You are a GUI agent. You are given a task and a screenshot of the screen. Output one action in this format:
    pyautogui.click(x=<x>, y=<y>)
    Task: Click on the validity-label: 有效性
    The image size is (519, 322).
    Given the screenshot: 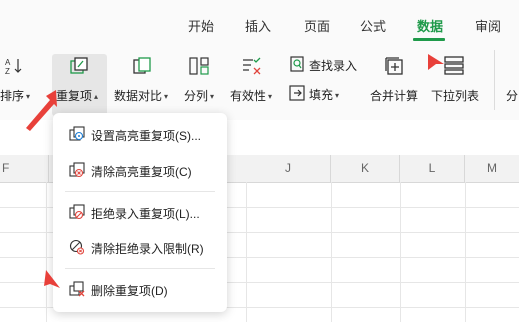 What is the action you would take?
    pyautogui.click(x=248, y=96)
    